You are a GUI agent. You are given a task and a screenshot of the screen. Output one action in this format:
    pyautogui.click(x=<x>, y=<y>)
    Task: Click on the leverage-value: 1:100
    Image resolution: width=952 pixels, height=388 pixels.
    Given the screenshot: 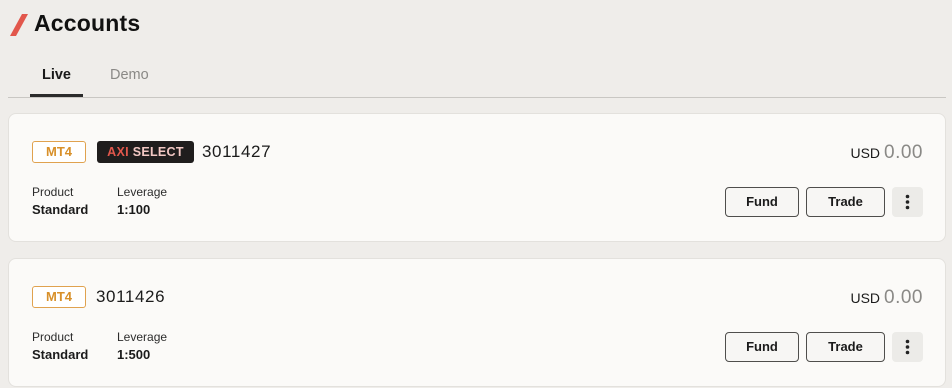 What is the action you would take?
    pyautogui.click(x=134, y=209)
    